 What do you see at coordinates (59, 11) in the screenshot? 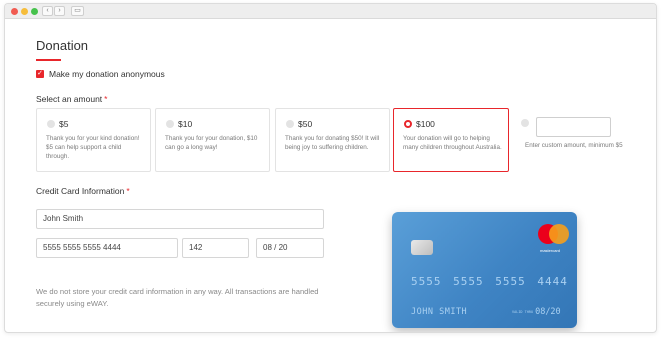
I see `forward-arrow-icon: ›` at bounding box center [59, 11].